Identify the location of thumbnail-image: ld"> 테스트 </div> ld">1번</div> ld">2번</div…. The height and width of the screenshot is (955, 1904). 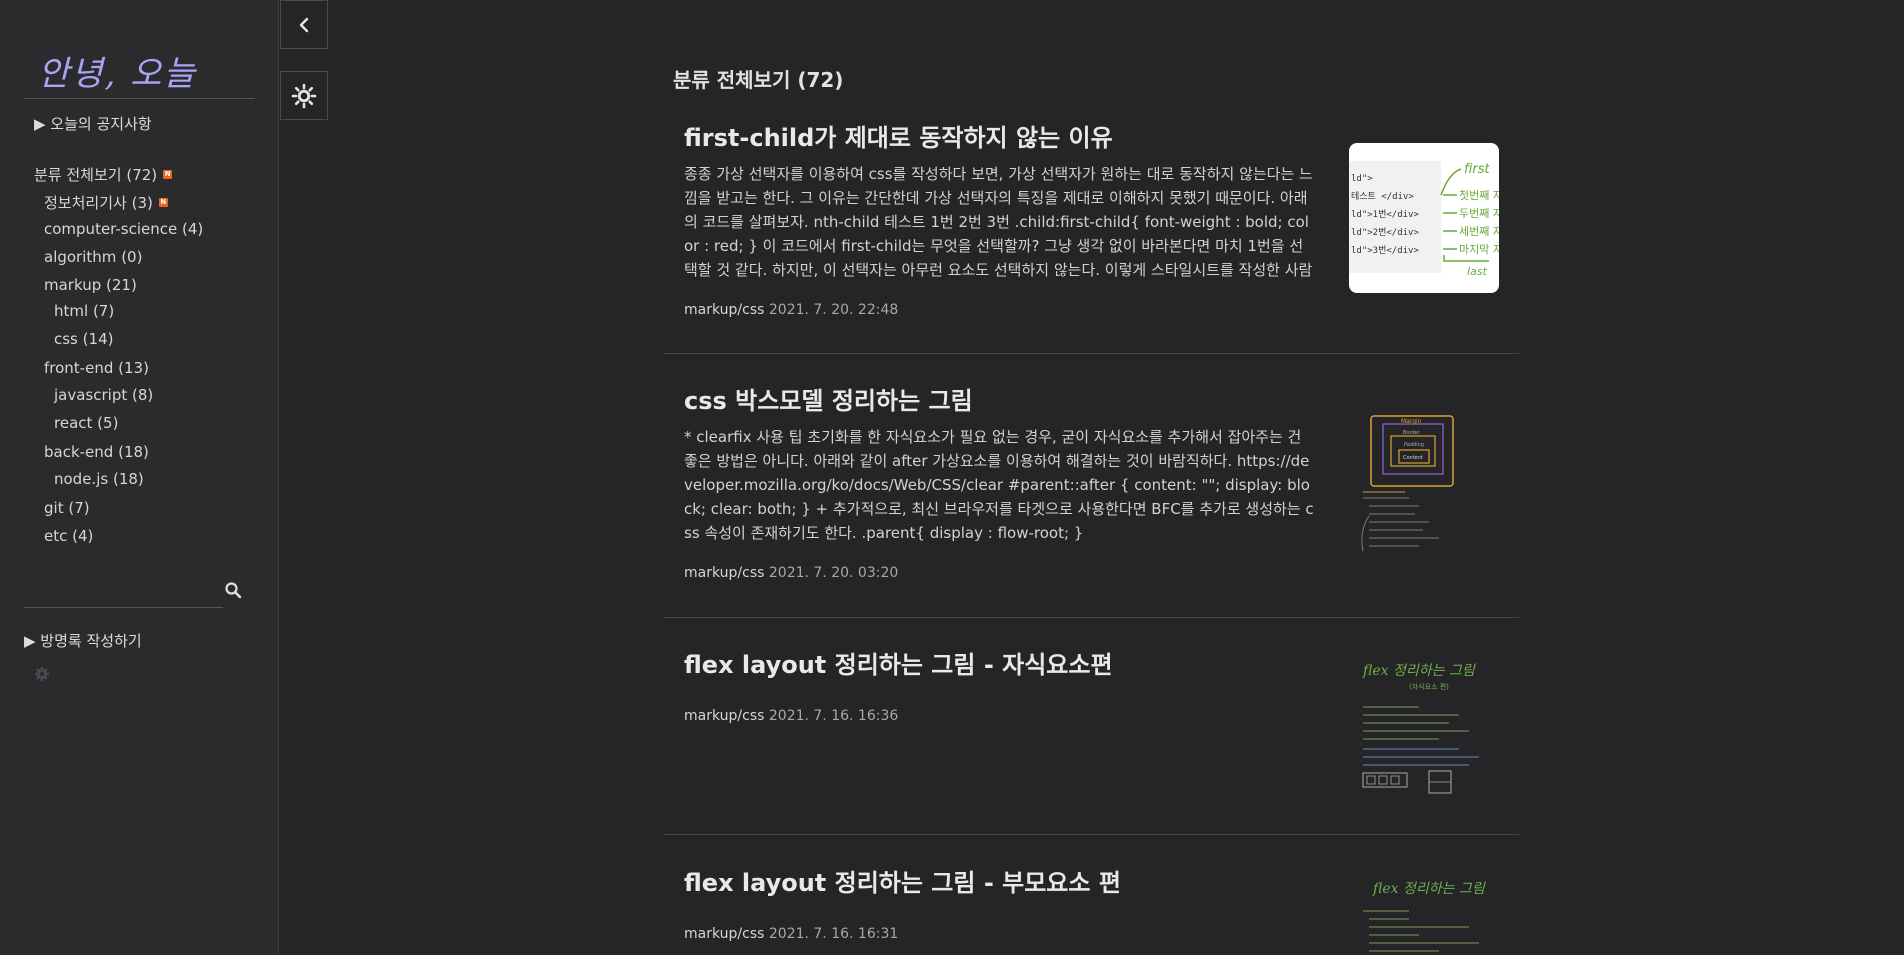
(1424, 219).